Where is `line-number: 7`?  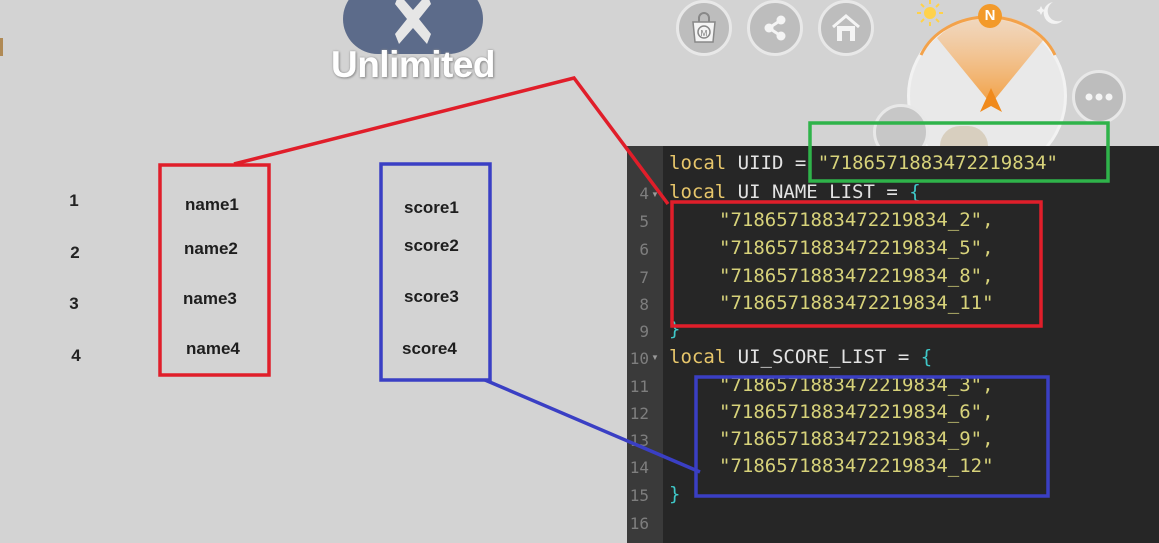 line-number: 7 is located at coordinates (644, 277).